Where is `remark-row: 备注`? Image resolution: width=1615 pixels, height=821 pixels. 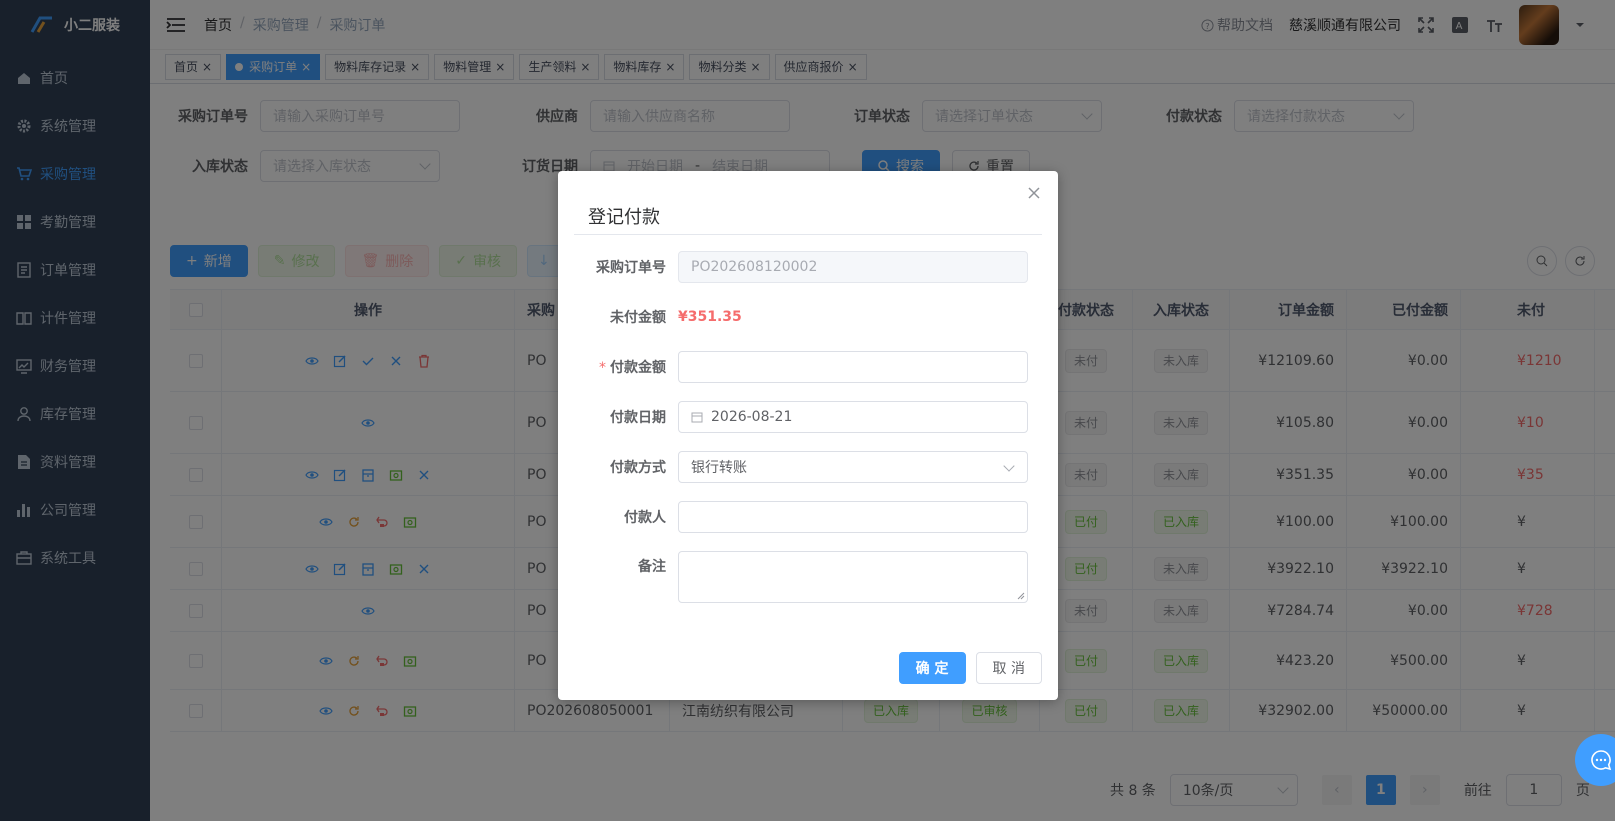 remark-row: 备注 is located at coordinates (801, 577).